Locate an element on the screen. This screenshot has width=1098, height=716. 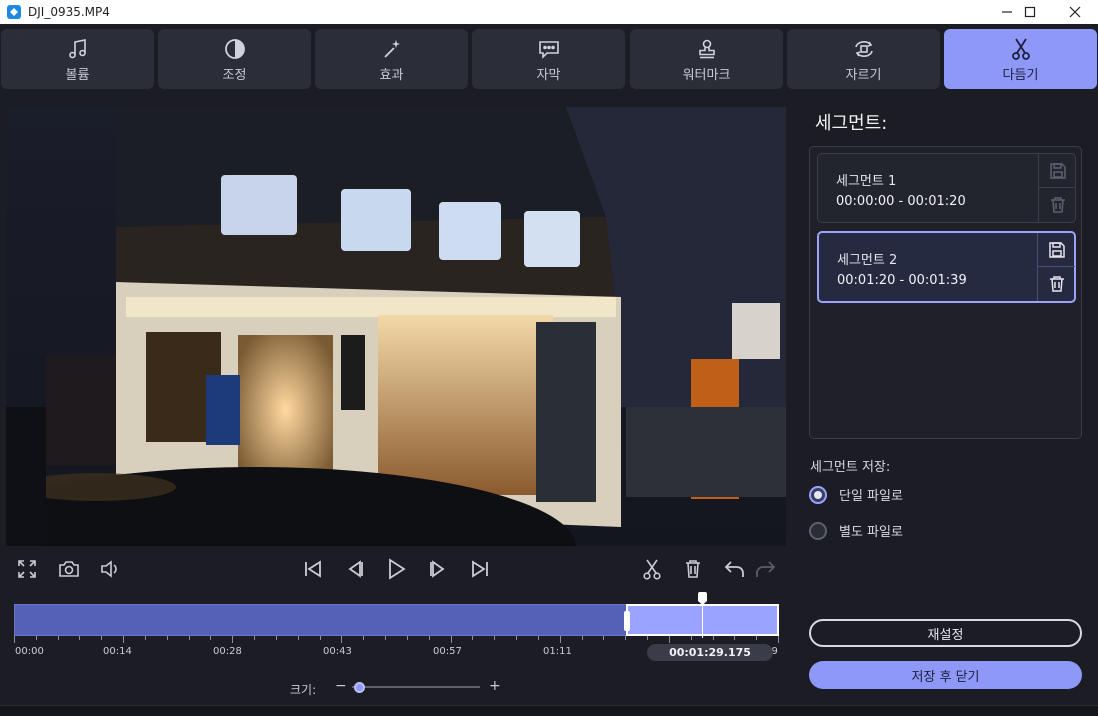
zoom-in-button: + is located at coordinates (495, 686).